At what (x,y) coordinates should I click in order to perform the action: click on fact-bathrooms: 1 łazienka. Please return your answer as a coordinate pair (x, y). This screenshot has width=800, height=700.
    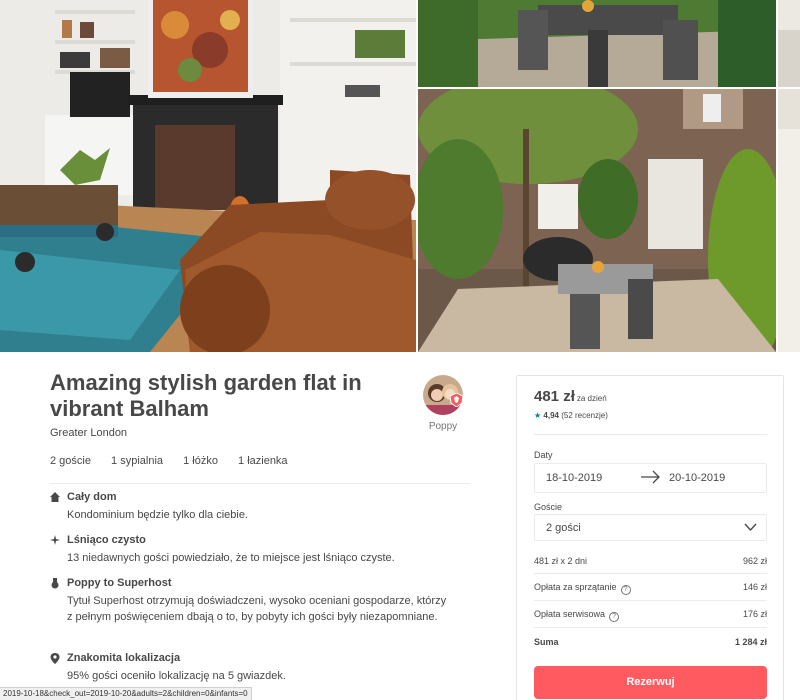
    Looking at the image, I should click on (263, 461).